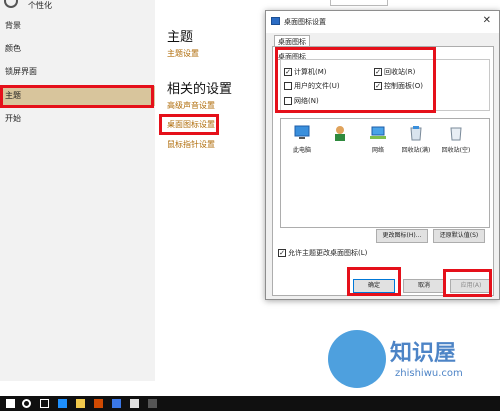  Describe the element at coordinates (77, 26) in the screenshot. I see `sidebar-item-background: 背景` at that location.